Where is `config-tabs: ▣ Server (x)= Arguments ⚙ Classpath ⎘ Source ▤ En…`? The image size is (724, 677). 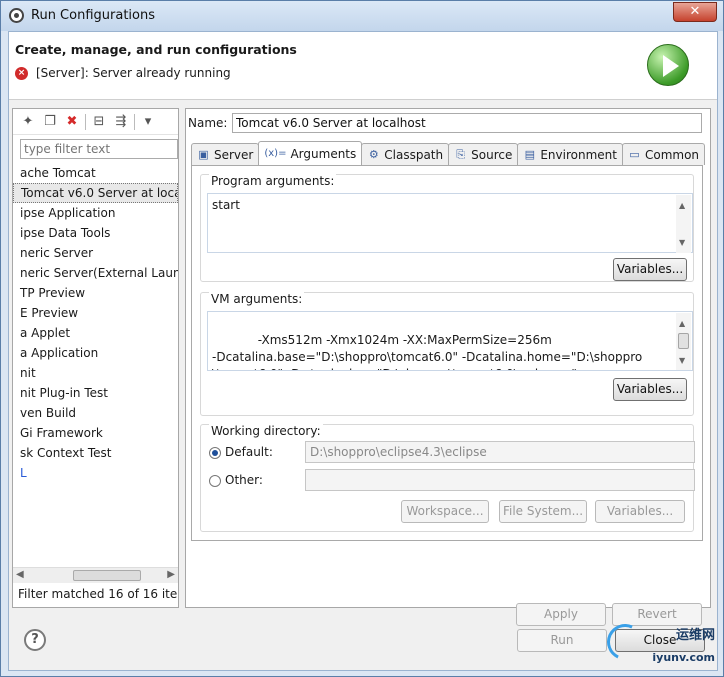
config-tabs: ▣ Server (x)= Arguments ⚙ Classpath ⎘ Source ▤ En… is located at coordinates (448, 153).